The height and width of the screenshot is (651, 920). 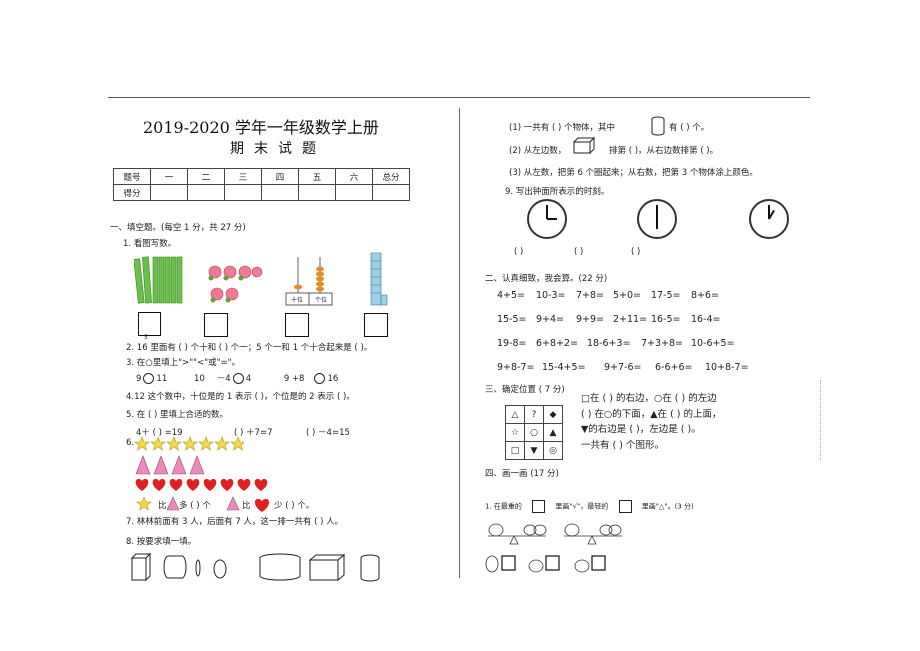 What do you see at coordinates (195, 506) in the screenshot?
I see `compare-text-2: 多 ( ) 个` at bounding box center [195, 506].